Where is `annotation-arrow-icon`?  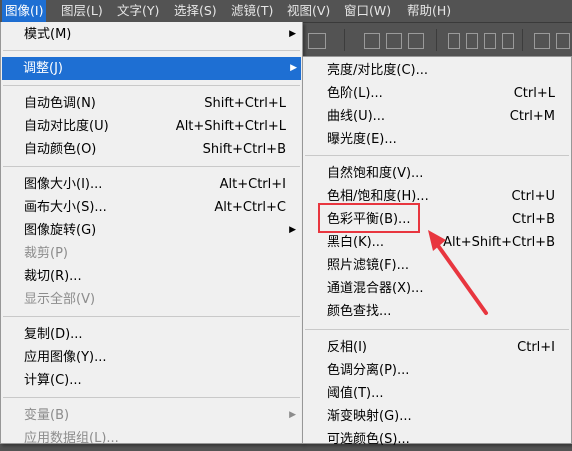
annotation-arrow-icon is located at coordinates (458, 272).